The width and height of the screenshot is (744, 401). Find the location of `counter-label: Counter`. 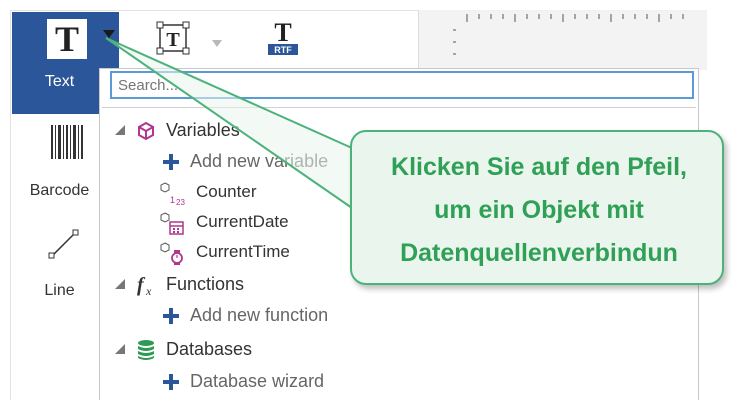

counter-label: Counter is located at coordinates (226, 191).